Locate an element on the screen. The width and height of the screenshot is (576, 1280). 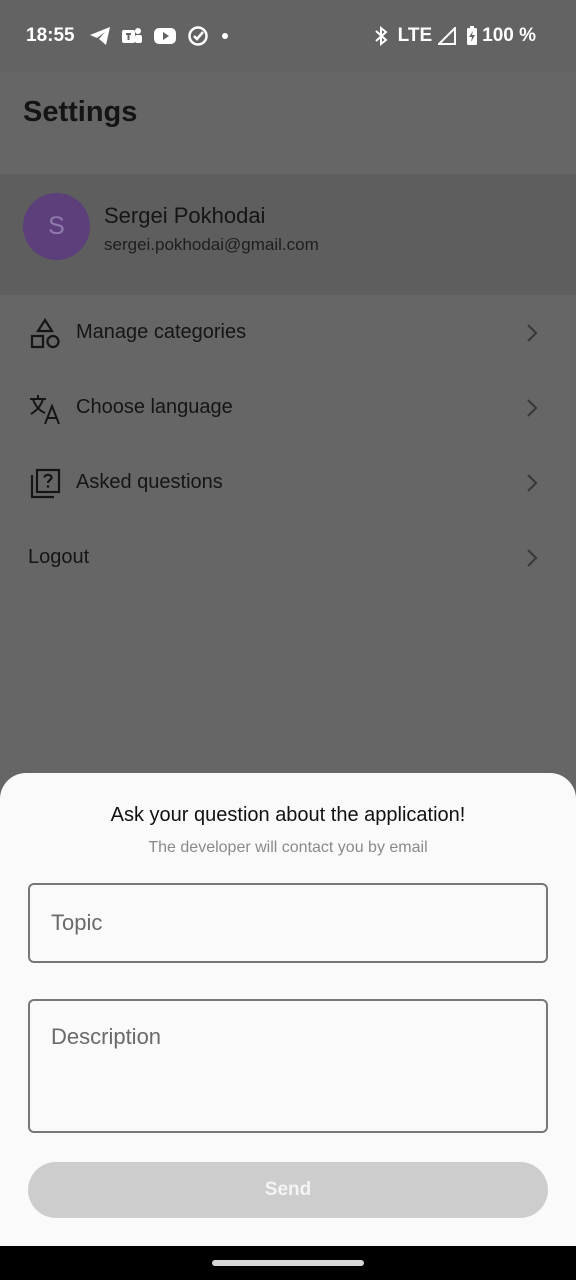
menu-item-label: Asked questions is located at coordinates (149, 482).